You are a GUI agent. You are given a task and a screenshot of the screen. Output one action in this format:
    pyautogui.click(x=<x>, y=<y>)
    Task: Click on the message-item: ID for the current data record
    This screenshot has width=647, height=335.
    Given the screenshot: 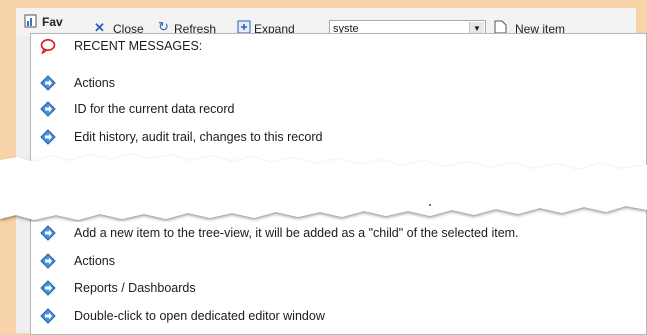 What is the action you would take?
    pyautogui.click(x=338, y=110)
    